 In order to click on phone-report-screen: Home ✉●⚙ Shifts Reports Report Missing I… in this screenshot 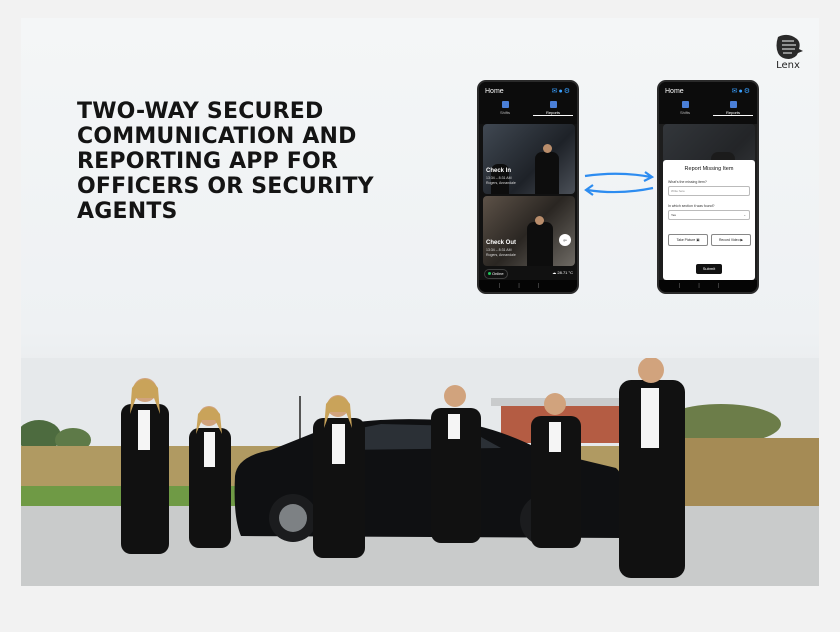, I will do `click(708, 187)`.